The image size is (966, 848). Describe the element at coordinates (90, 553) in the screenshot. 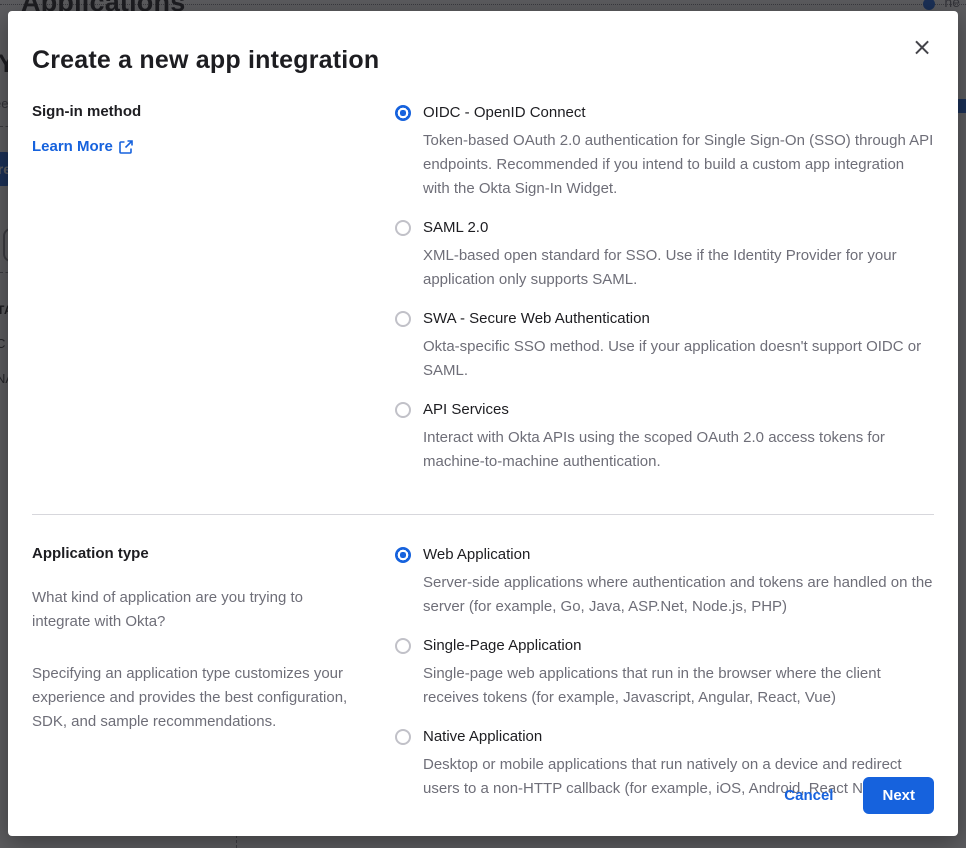

I see `application-type-label: Application type` at that location.